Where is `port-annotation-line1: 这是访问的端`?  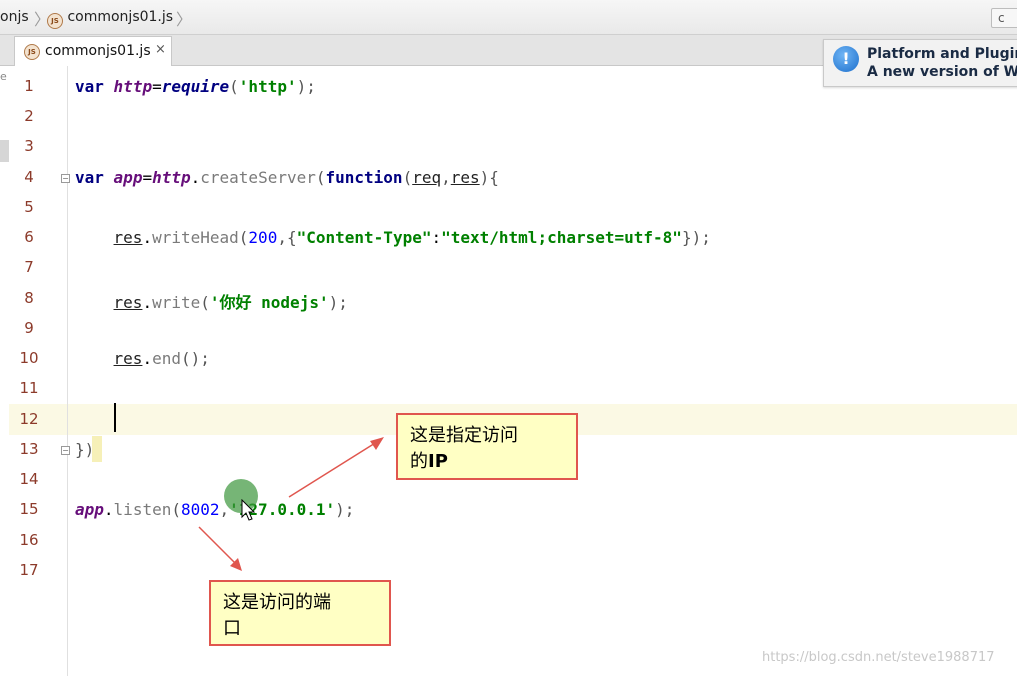 port-annotation-line1: 这是访问的端 is located at coordinates (277, 602).